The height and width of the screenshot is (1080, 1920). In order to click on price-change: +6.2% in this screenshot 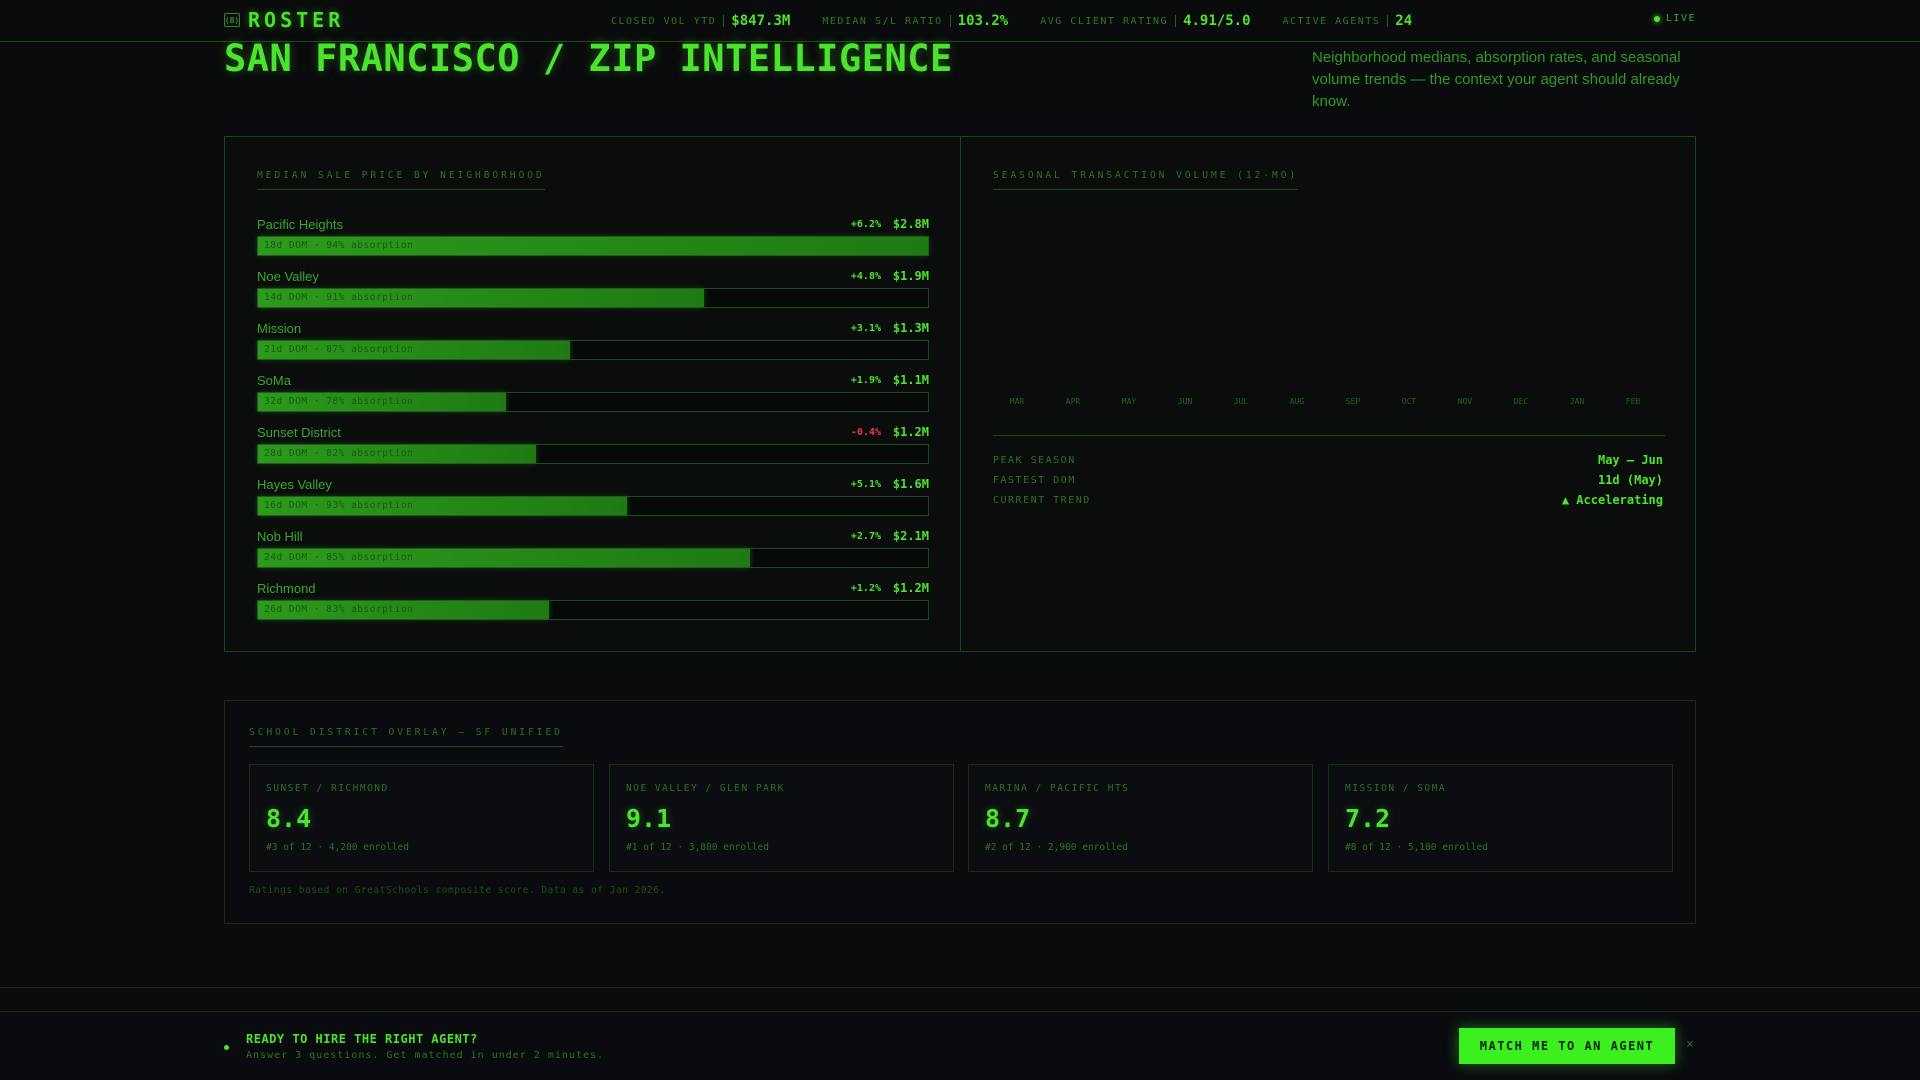, I will do `click(865, 224)`.